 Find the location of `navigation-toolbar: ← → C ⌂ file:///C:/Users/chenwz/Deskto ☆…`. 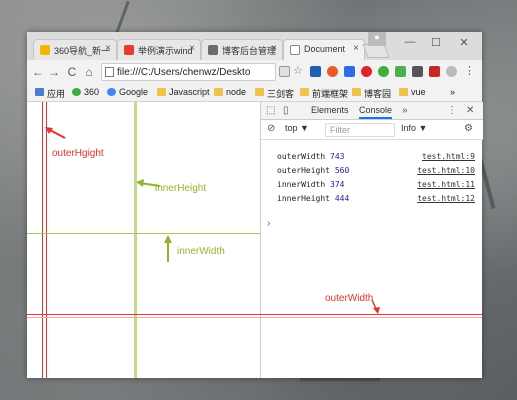

navigation-toolbar: ← → C ⌂ file:///C:/Users/chenwz/Deskto ☆… is located at coordinates (254, 72).